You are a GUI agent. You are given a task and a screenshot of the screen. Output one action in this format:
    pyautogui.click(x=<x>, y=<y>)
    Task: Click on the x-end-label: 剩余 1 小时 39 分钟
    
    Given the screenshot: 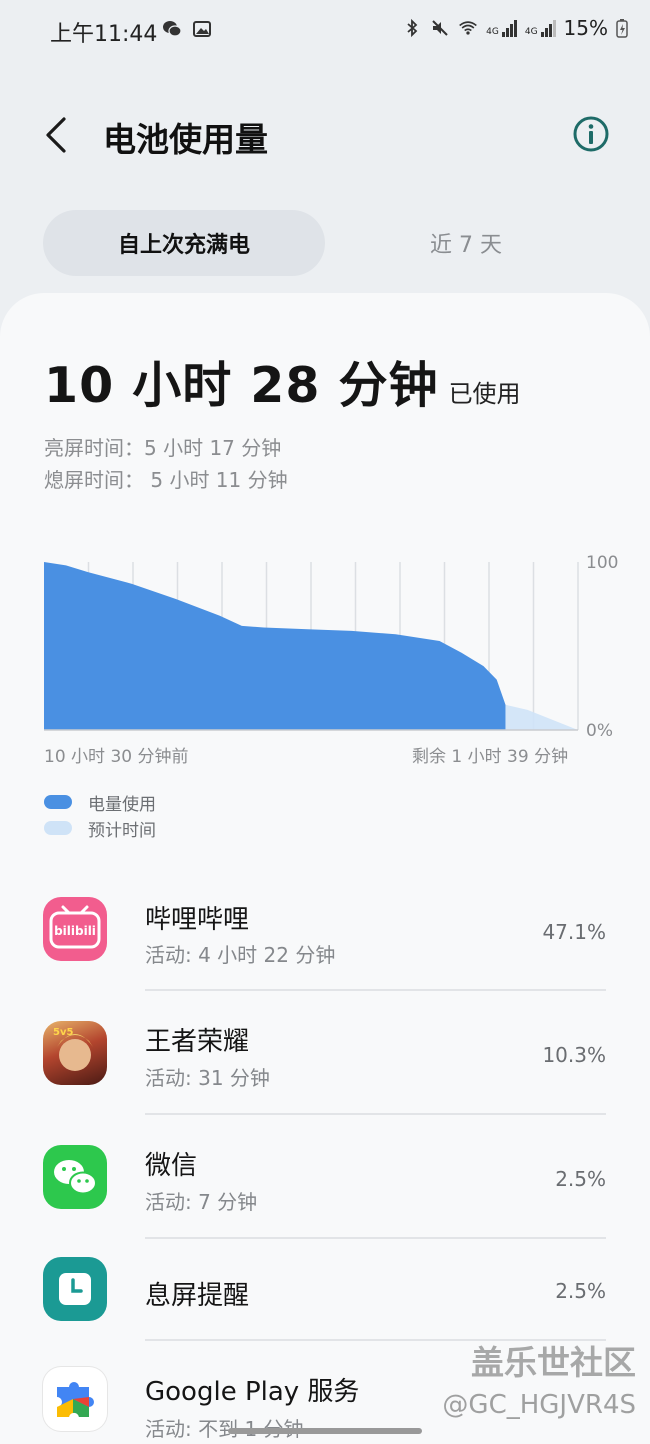 What is the action you would take?
    pyautogui.click(x=490, y=757)
    